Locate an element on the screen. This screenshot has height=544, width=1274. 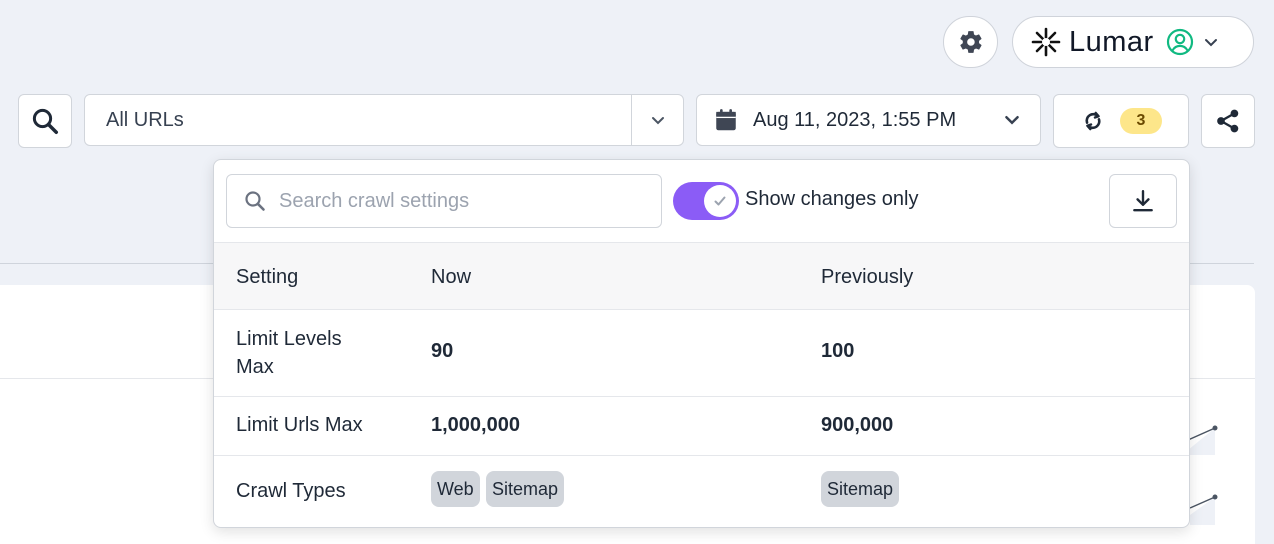
url-filter-dropdown-toggle is located at coordinates (657, 120).